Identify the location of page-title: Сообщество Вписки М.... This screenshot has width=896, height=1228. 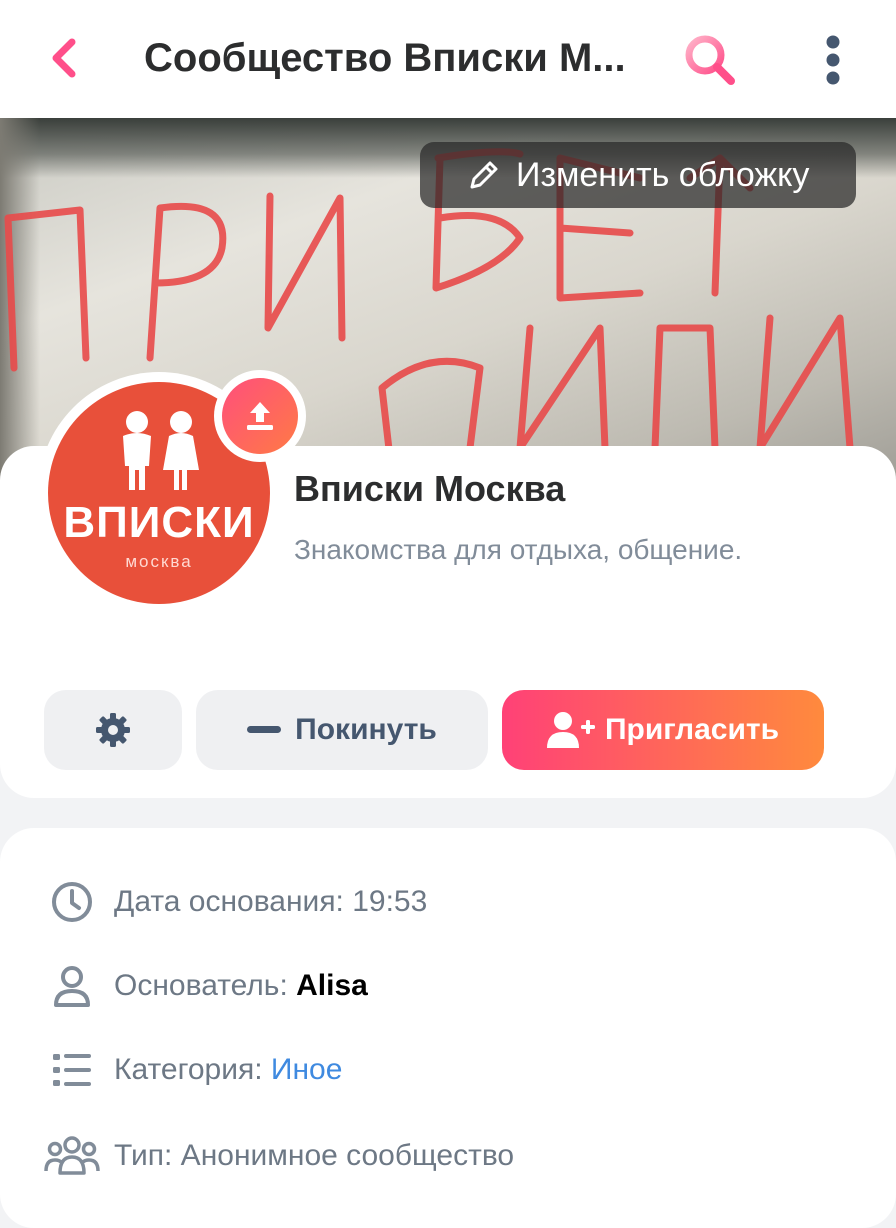
(385, 58).